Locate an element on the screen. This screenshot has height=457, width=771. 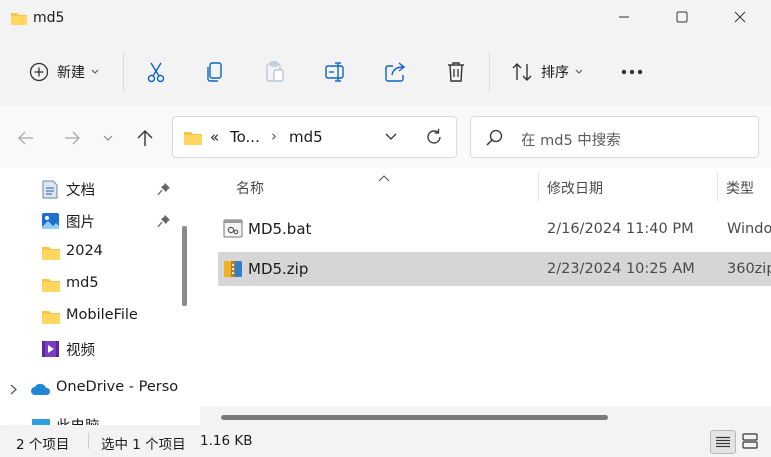
status-item-count: 2 个项目 is located at coordinates (43, 445).